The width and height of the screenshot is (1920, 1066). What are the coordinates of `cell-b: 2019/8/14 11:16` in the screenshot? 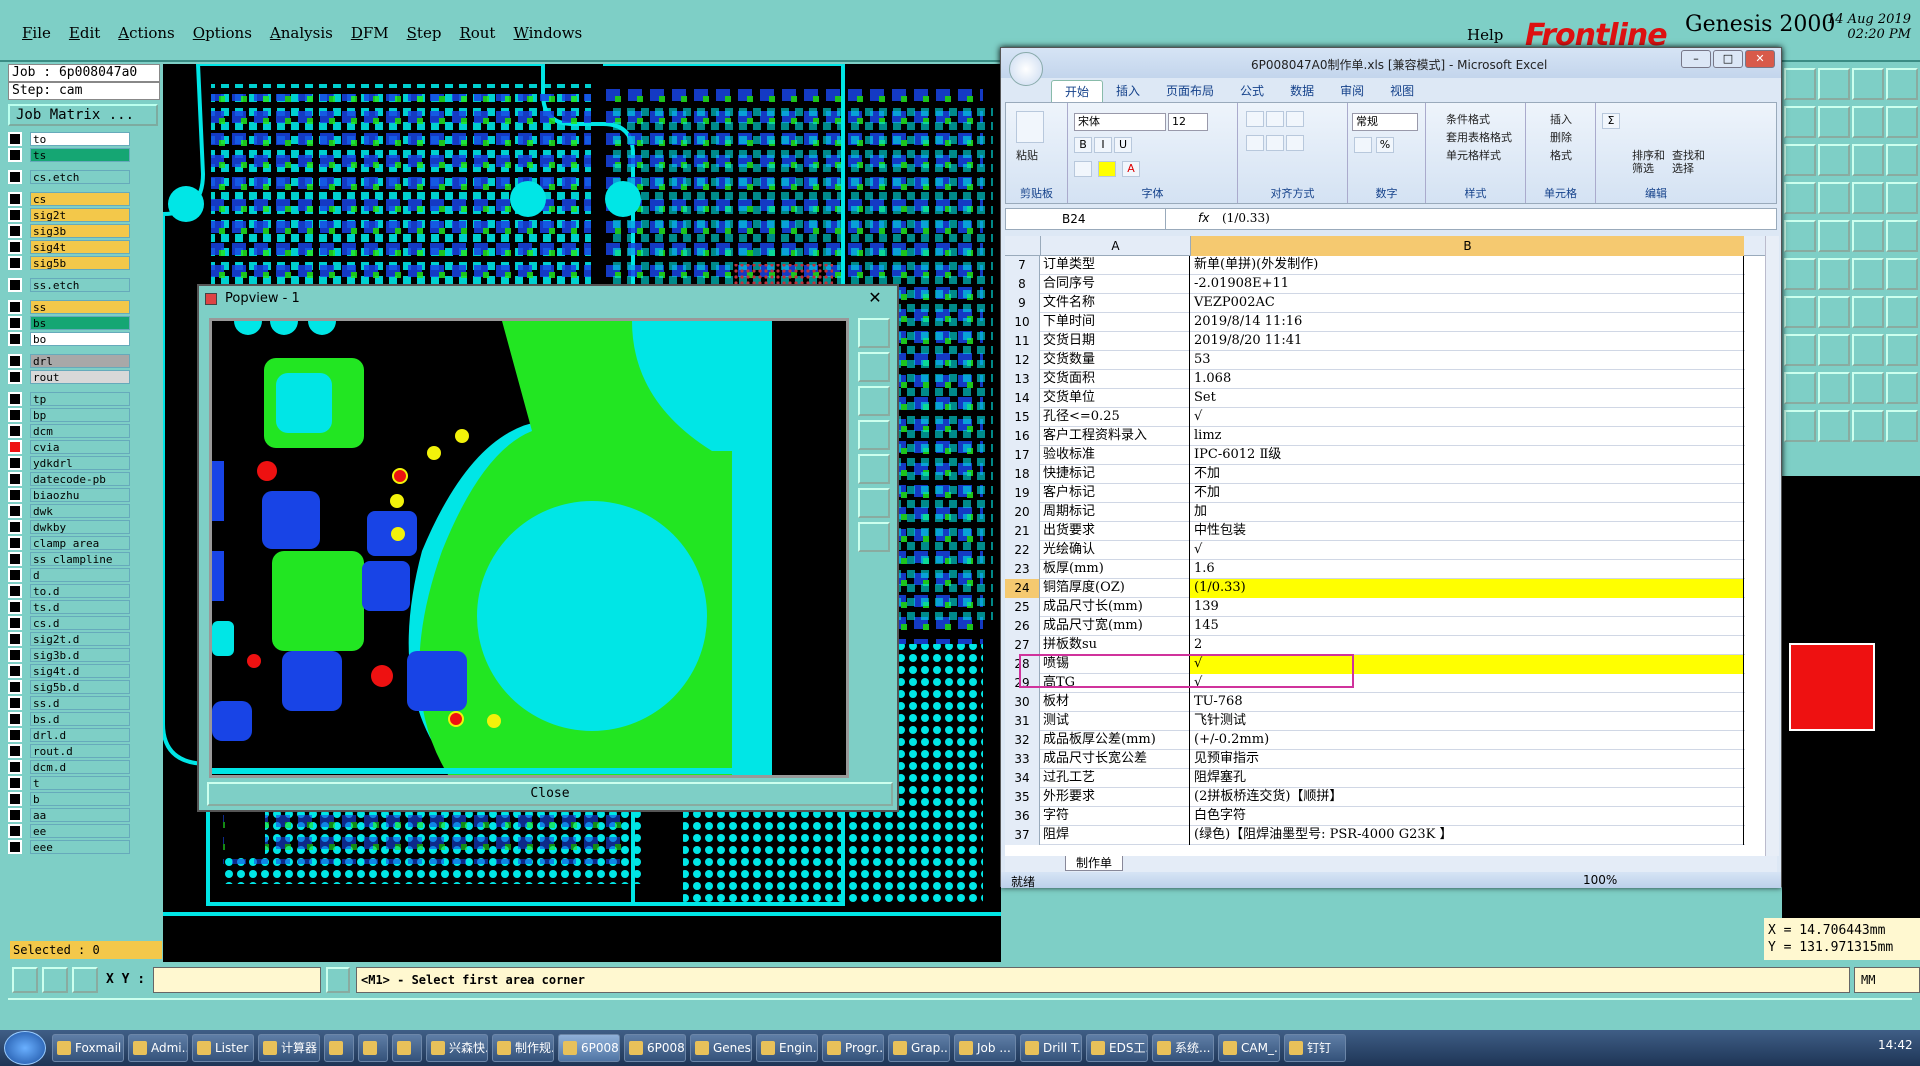 It's located at (1467, 322).